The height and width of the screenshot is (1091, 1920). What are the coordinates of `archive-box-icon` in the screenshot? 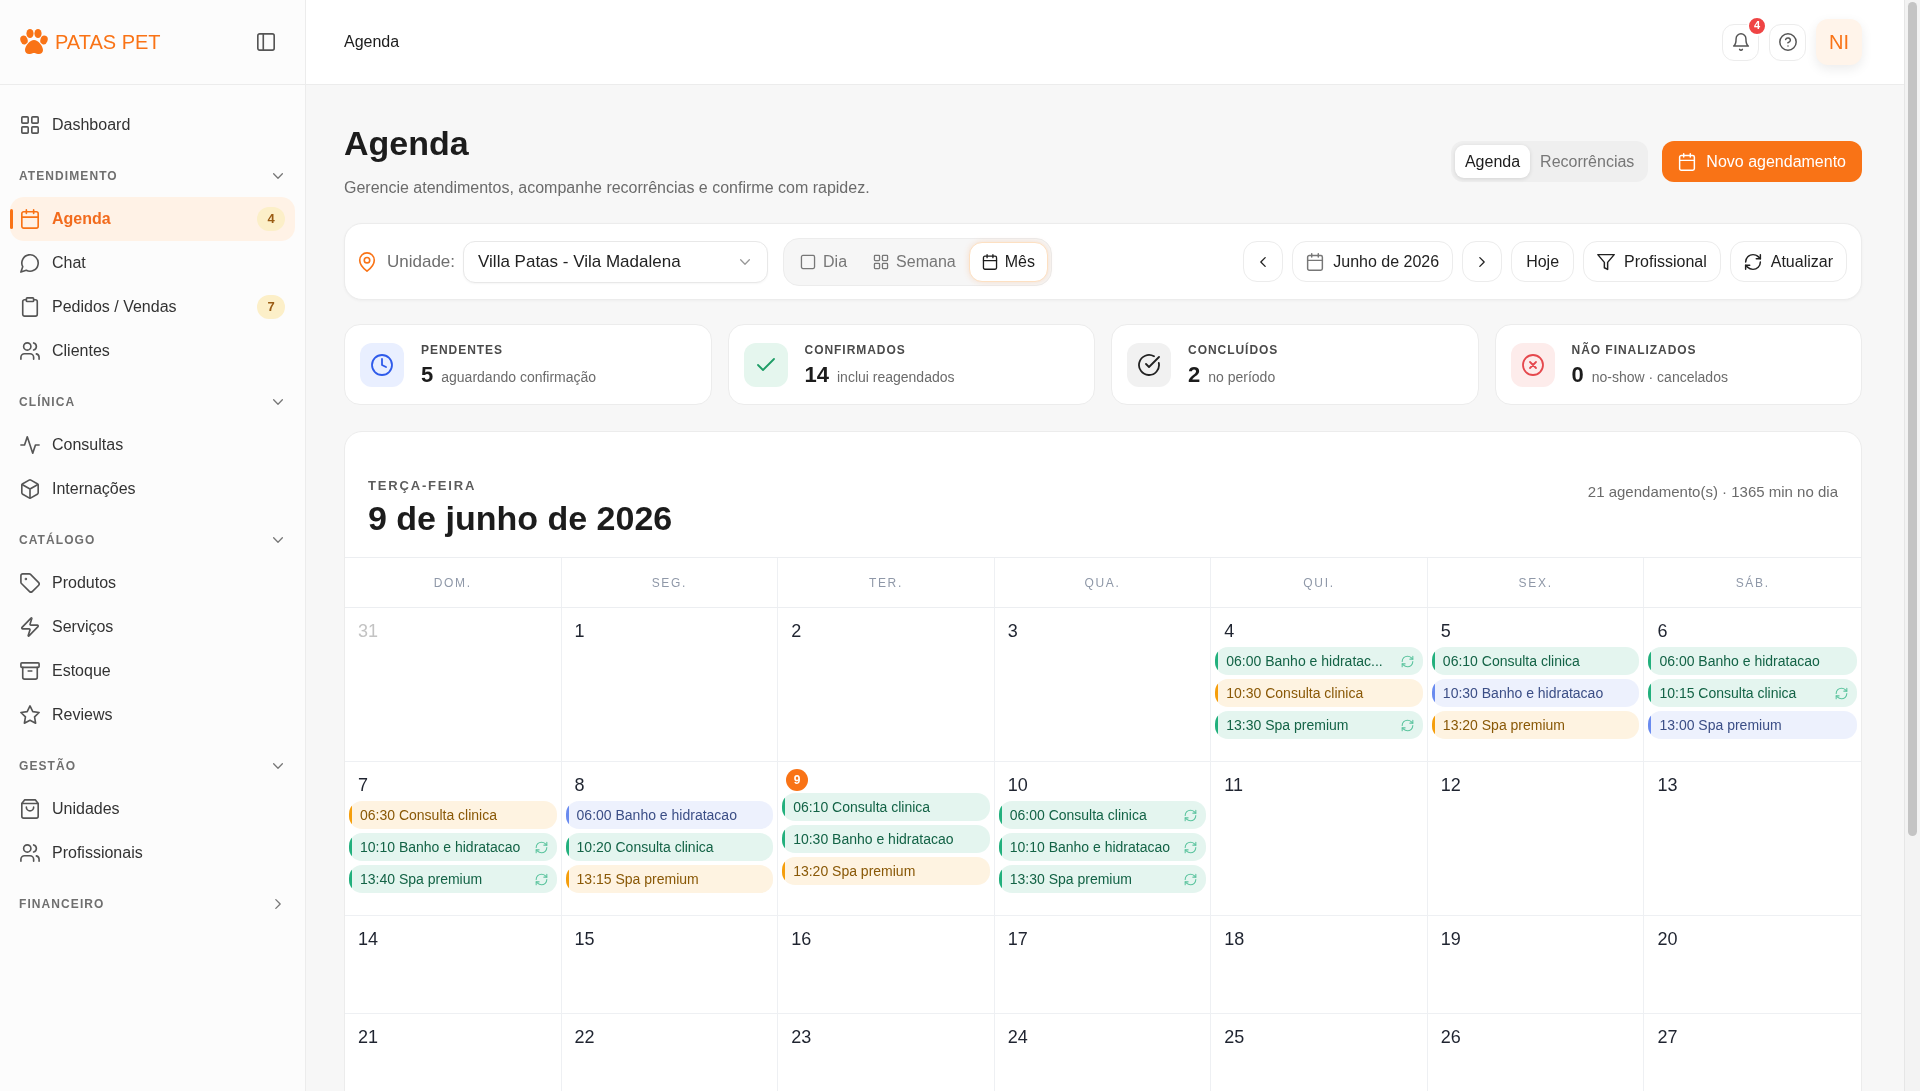 It's located at (30, 671).